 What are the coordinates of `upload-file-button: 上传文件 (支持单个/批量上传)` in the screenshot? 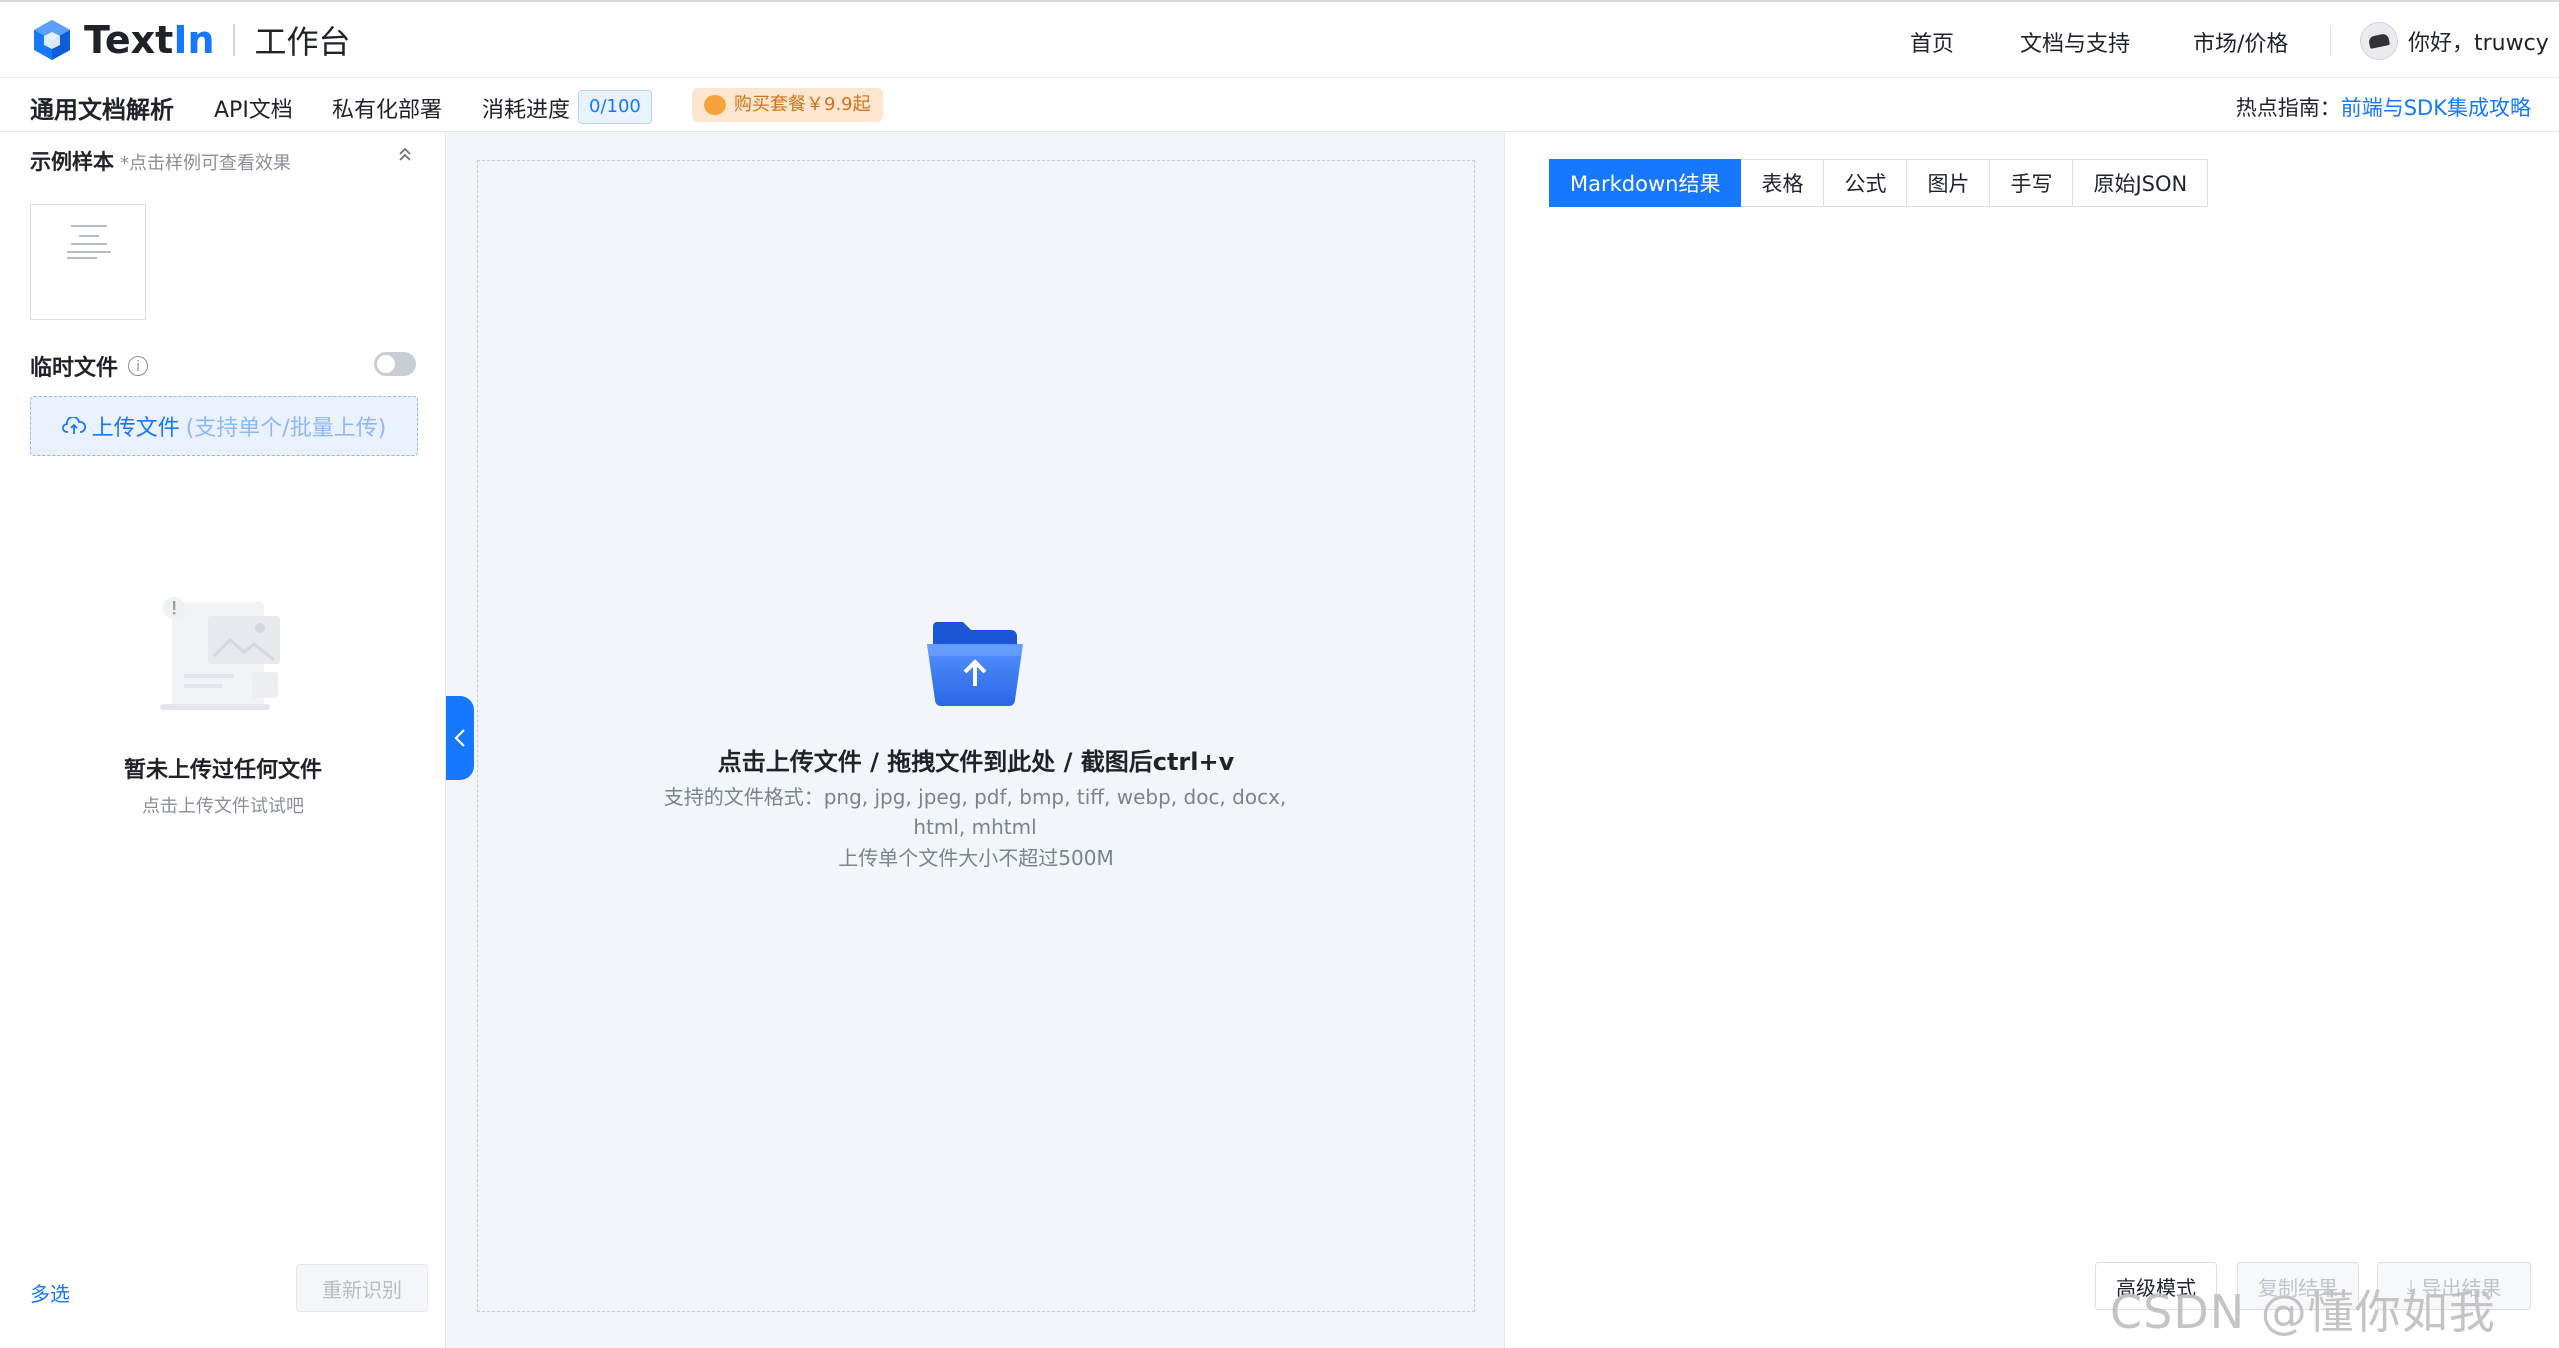 It's located at (224, 426).